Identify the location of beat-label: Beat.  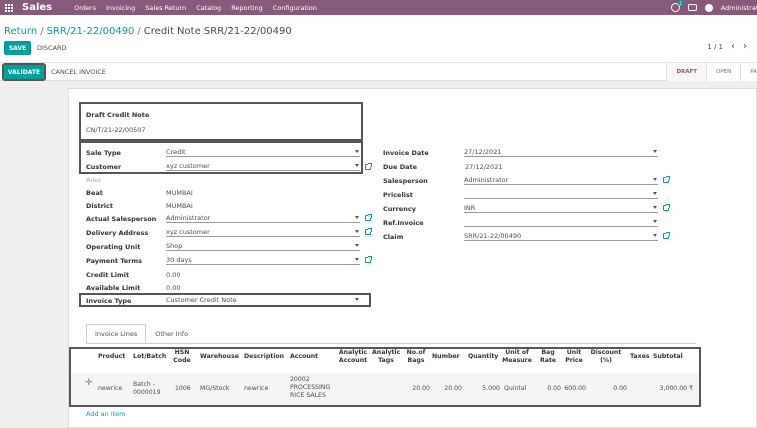
(94, 193).